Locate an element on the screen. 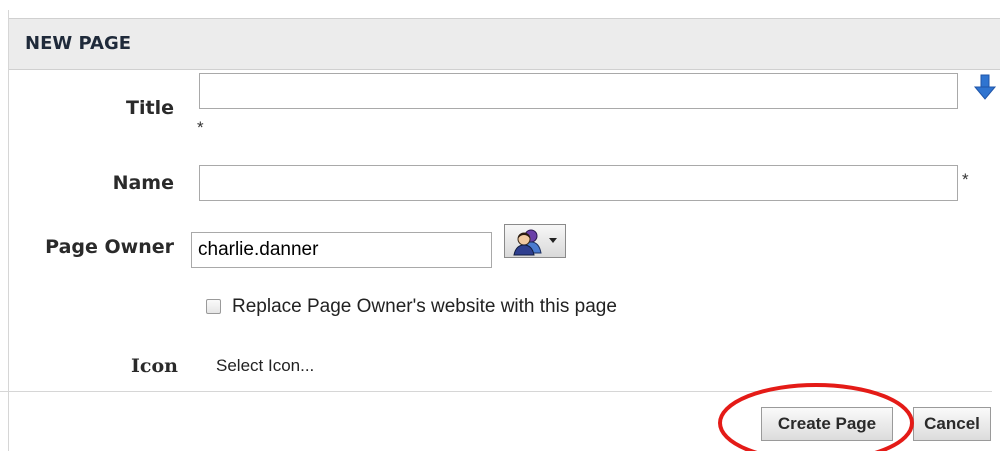 This screenshot has width=1000, height=451. blue-down-arrow-icon is located at coordinates (985, 87).